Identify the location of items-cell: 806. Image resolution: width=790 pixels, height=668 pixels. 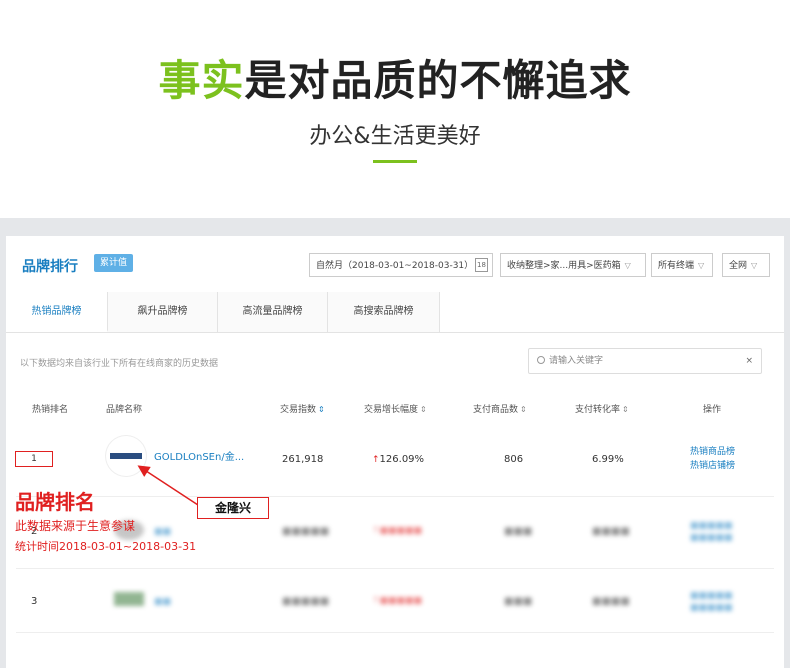
(514, 459).